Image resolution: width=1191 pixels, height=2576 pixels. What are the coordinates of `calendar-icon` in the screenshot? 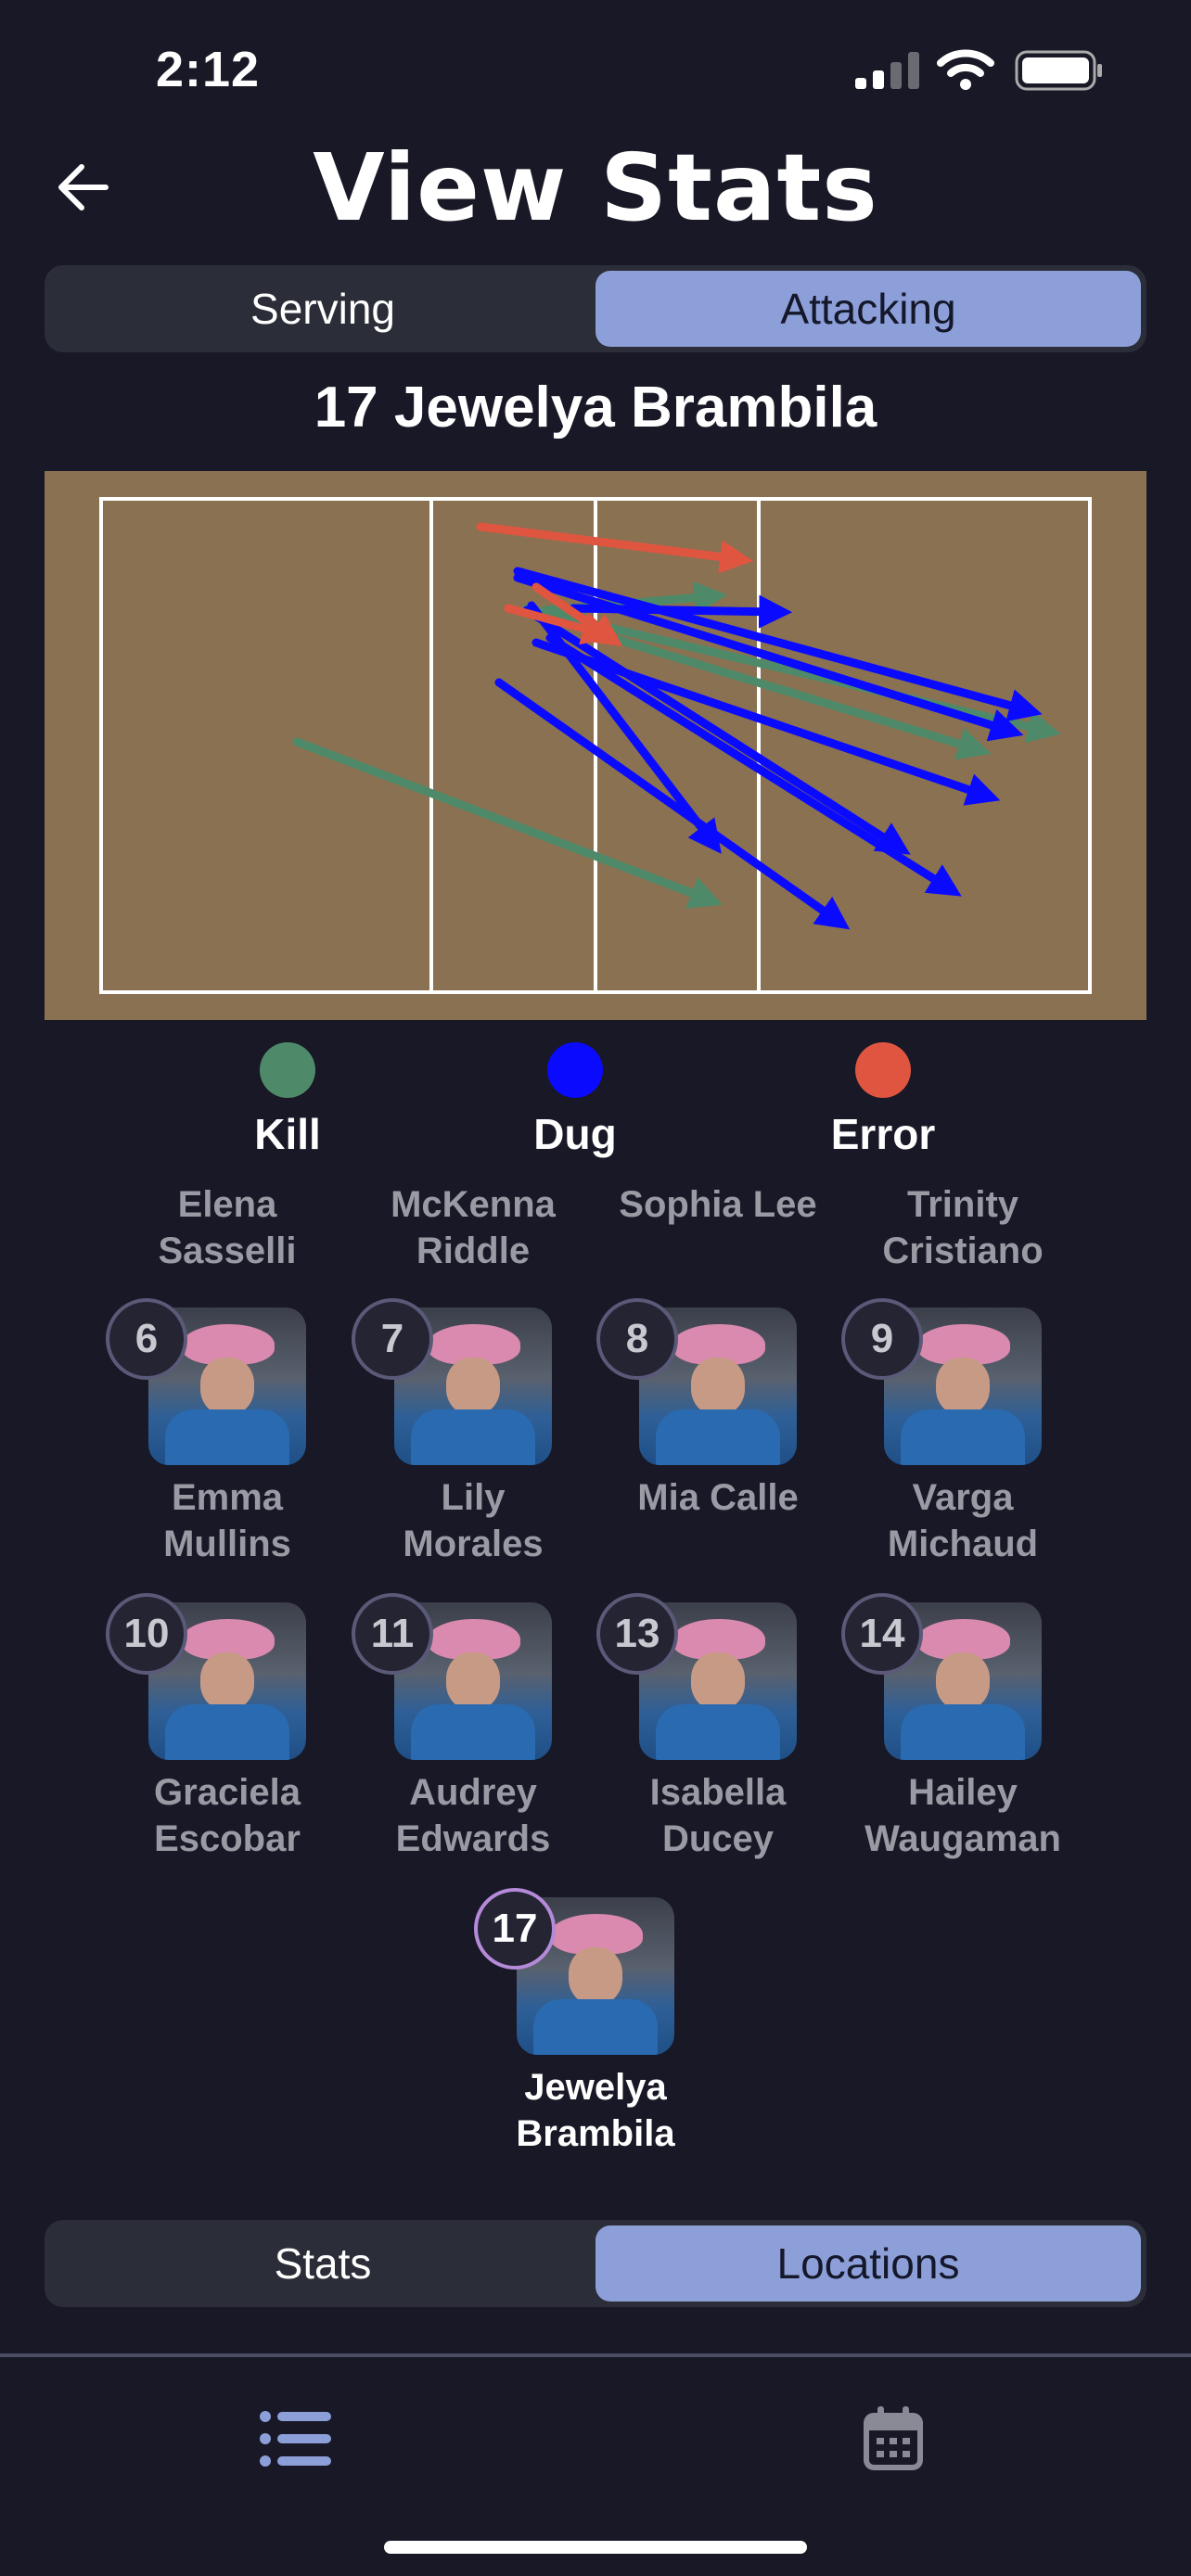 It's located at (894, 2438).